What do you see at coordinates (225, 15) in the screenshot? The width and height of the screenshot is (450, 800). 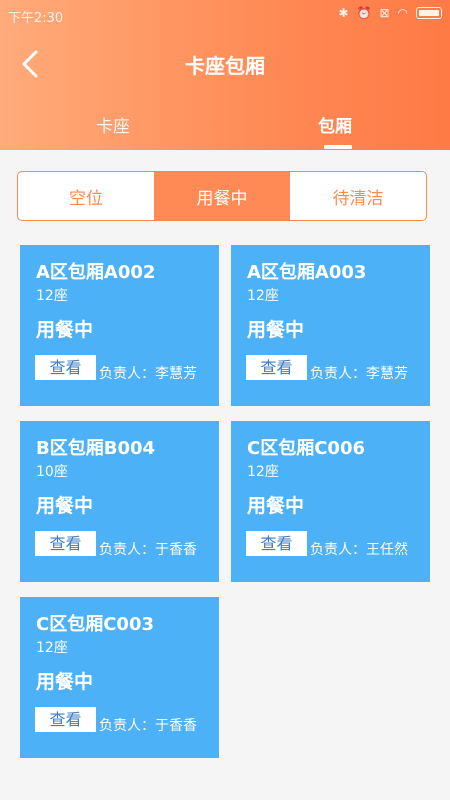 I see `status-bar: 下午2:30 ✱ ⏰ ⊠ ◠` at bounding box center [225, 15].